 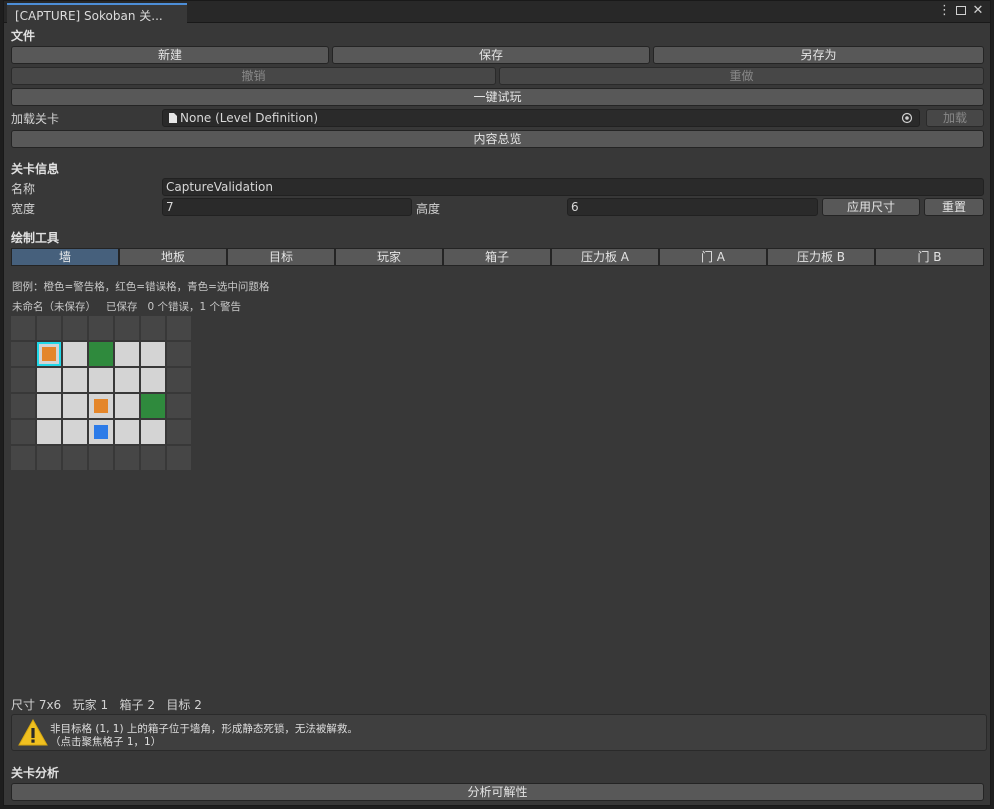 I want to click on legend-text: 图例：橙色=警告格，红色=错误格，青色=选中问题格, so click(x=141, y=287).